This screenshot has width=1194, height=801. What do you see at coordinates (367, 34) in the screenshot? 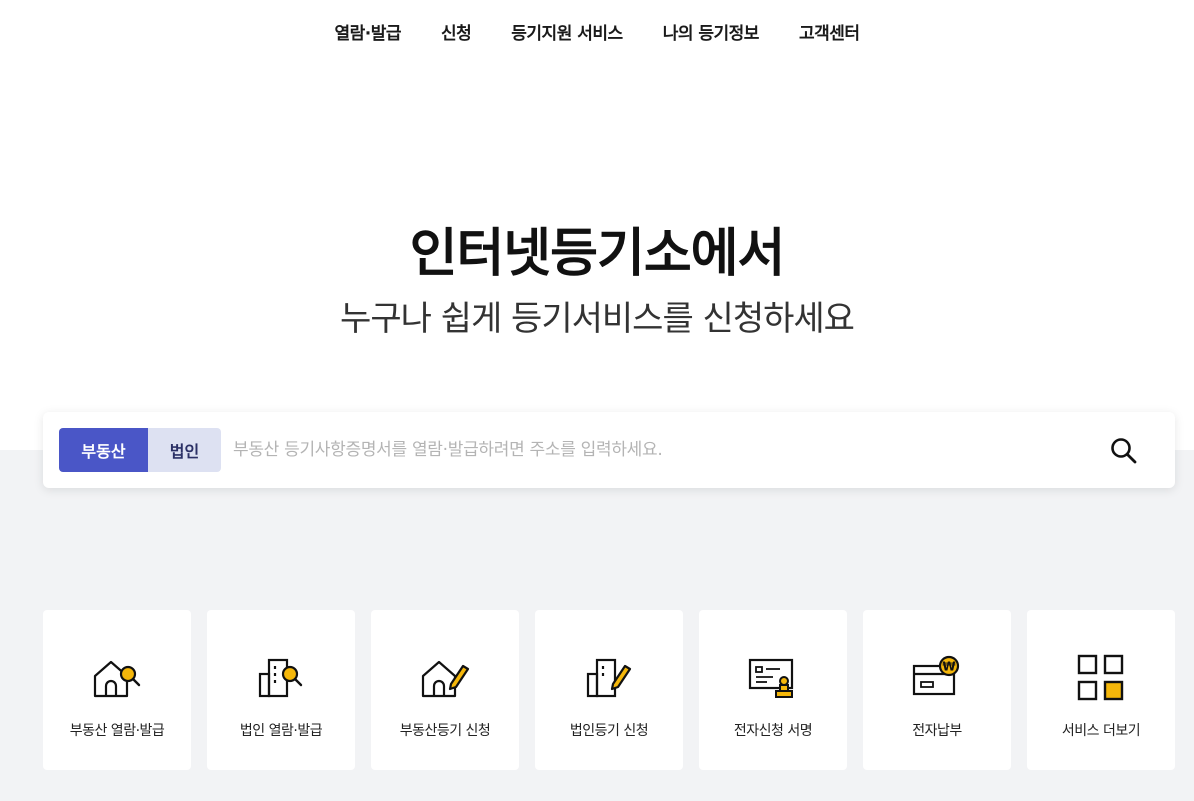
I see `nav-item-view-issue: 열람·발급` at bounding box center [367, 34].